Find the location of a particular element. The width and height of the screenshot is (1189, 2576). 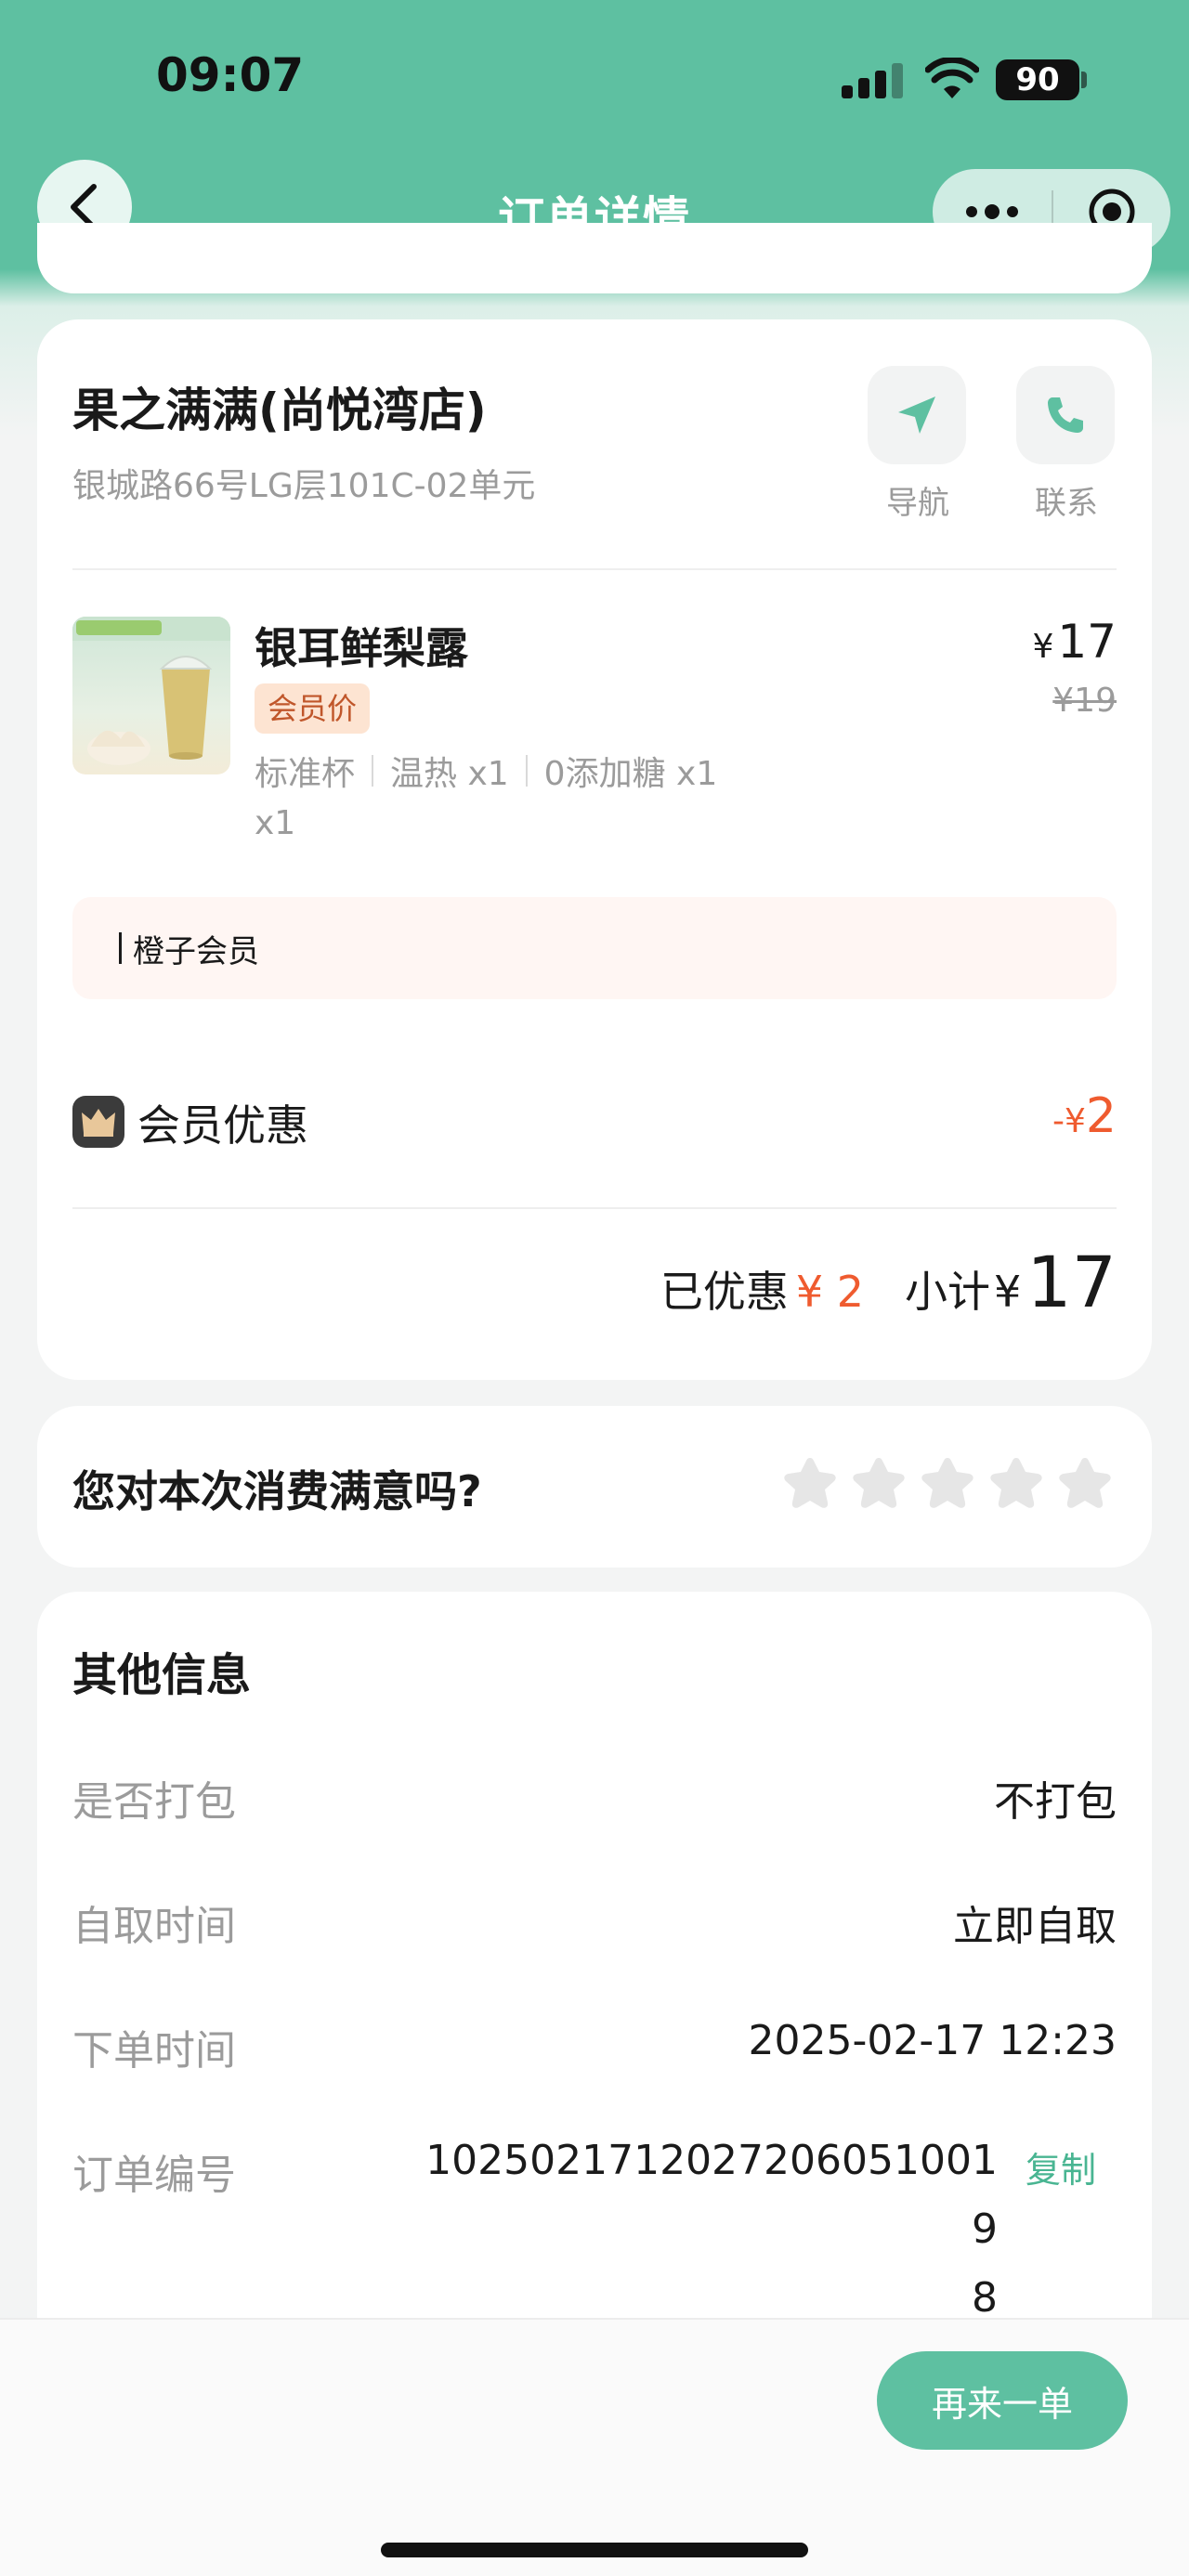

order-number-value: 10250217120272060510019 8 is located at coordinates (700, 2230).